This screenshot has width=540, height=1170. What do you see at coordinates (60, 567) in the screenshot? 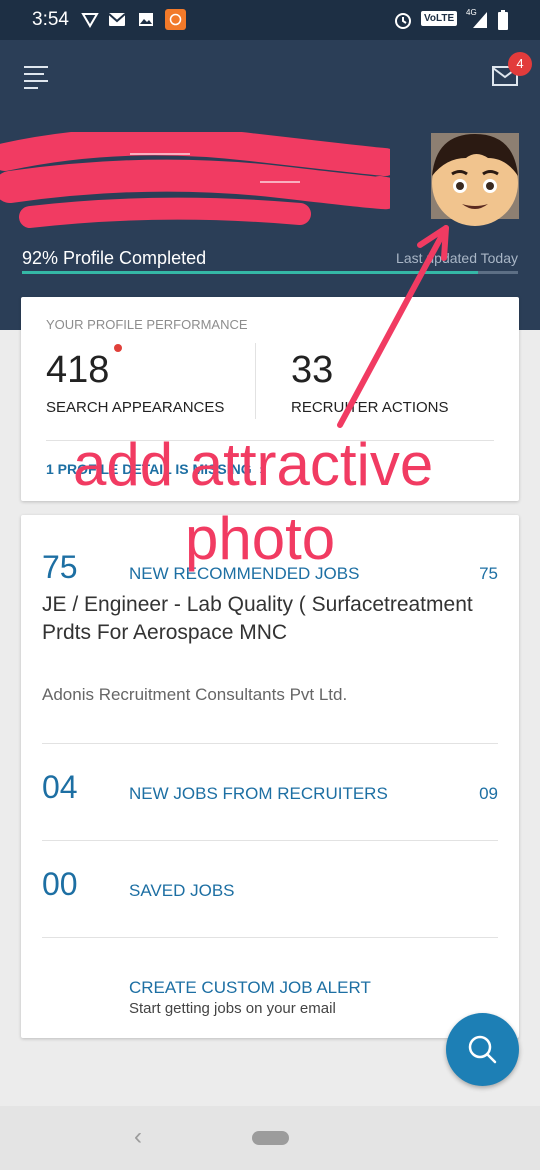
I see `recommended-jobs-number: 75` at bounding box center [60, 567].